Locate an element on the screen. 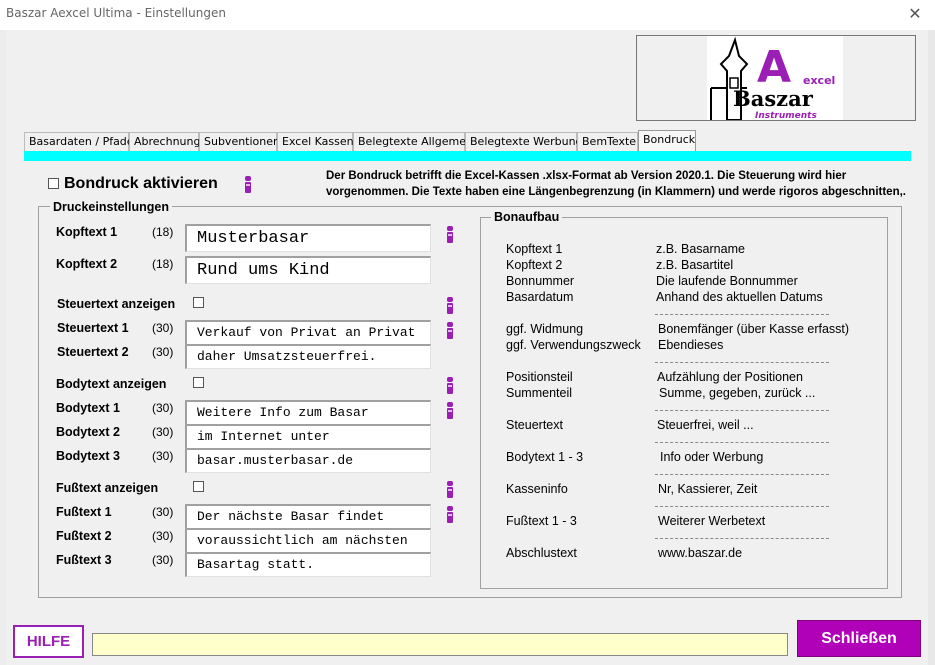 The image size is (935, 665). window-title: Baszar Aexcel Ultima - Einstellungen is located at coordinates (116, 13).